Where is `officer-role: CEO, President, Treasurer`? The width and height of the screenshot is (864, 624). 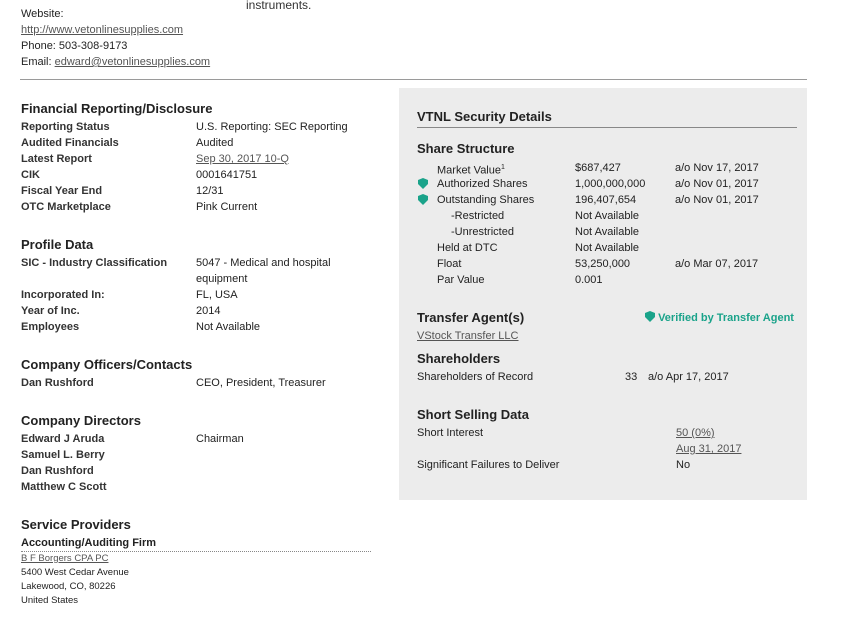
officer-role: CEO, President, Treasurer is located at coordinates (261, 383).